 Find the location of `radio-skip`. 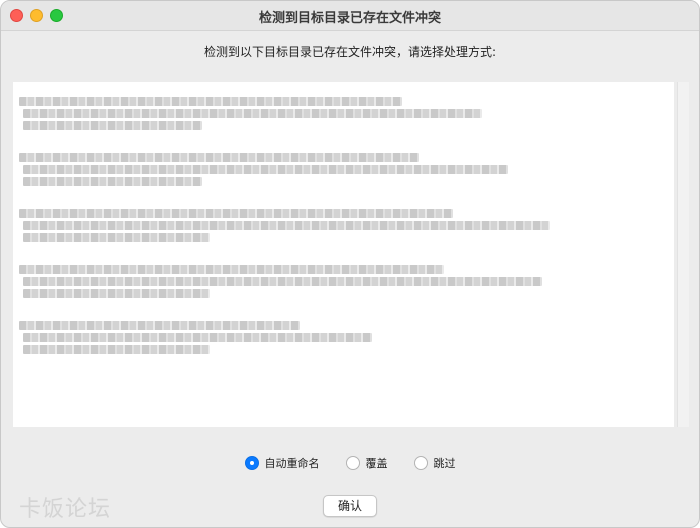

radio-skip is located at coordinates (420, 463).